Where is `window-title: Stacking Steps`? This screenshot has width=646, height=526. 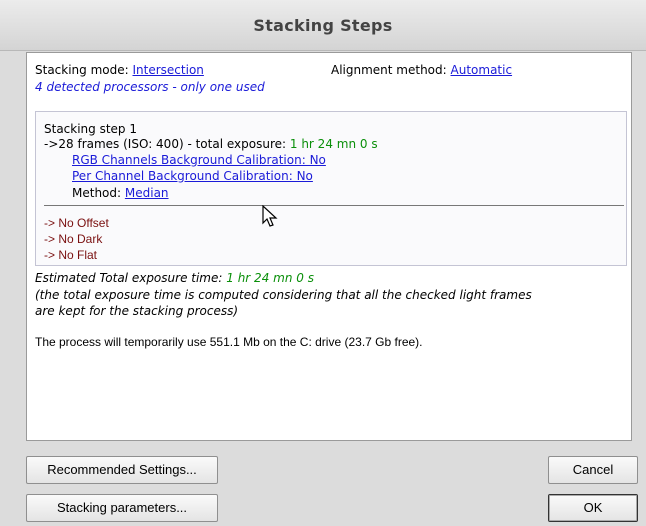
window-title: Stacking Steps is located at coordinates (323, 25).